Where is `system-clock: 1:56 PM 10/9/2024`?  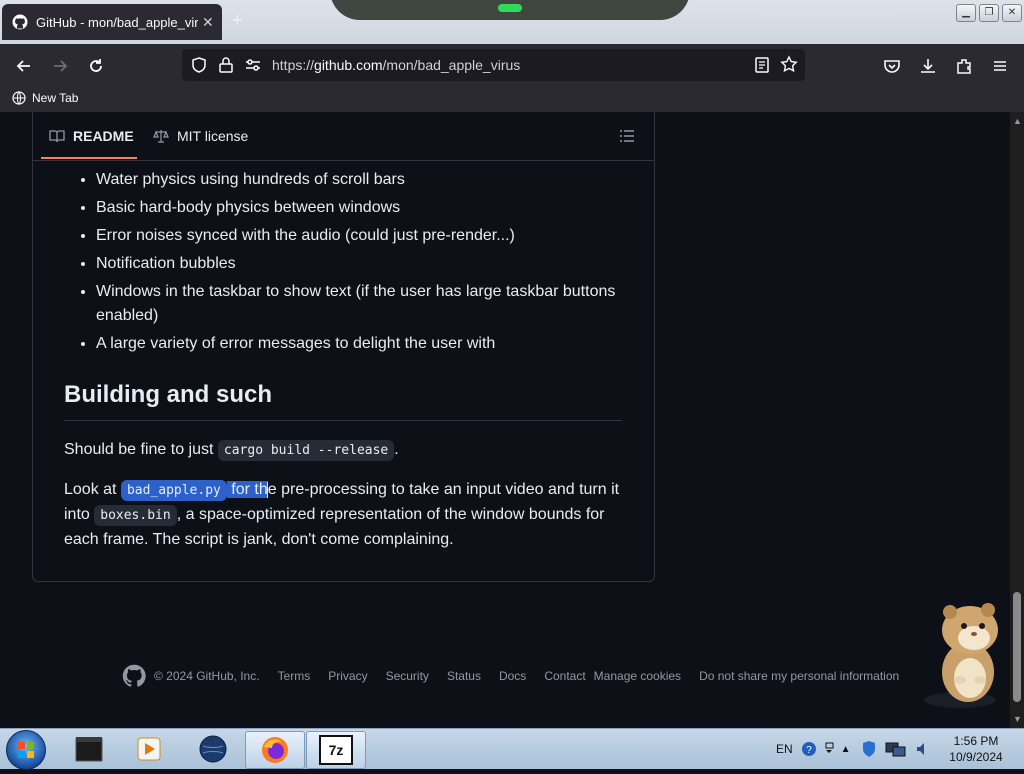 system-clock: 1:56 PM 10/9/2024 is located at coordinates (976, 749).